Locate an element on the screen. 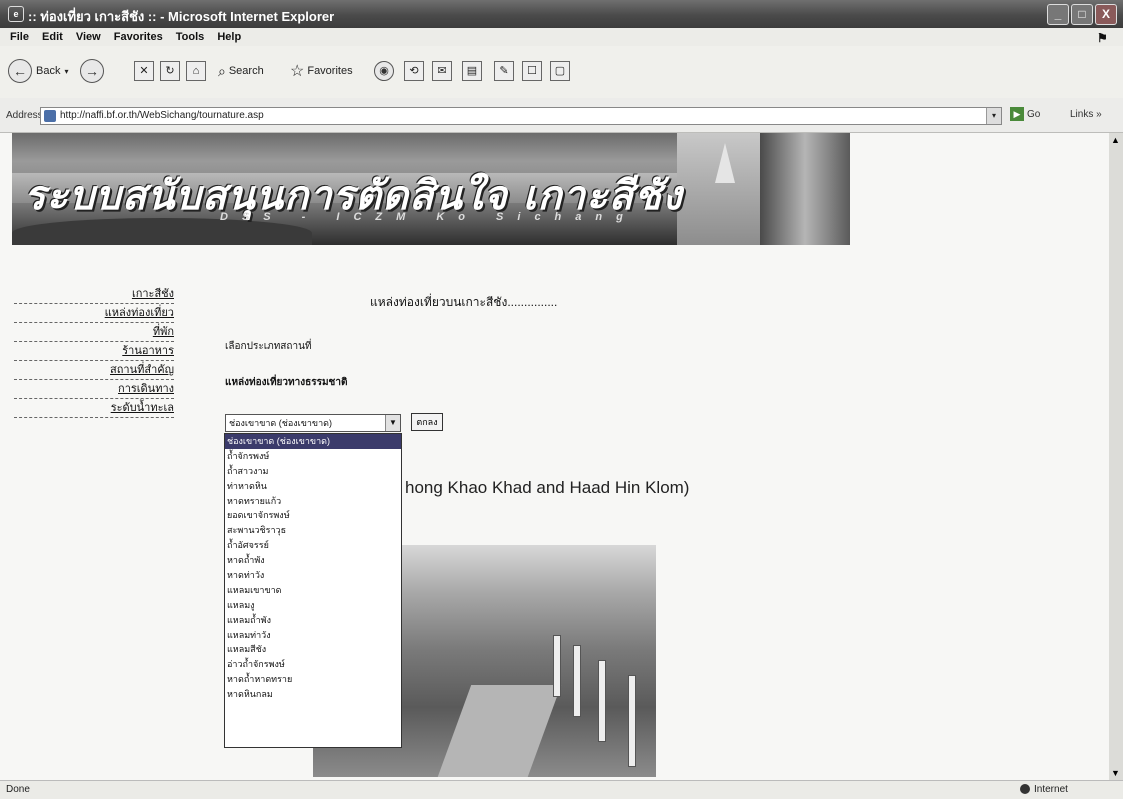  dropdown-option: หาดถ้ำหาดทราย is located at coordinates (313, 679).